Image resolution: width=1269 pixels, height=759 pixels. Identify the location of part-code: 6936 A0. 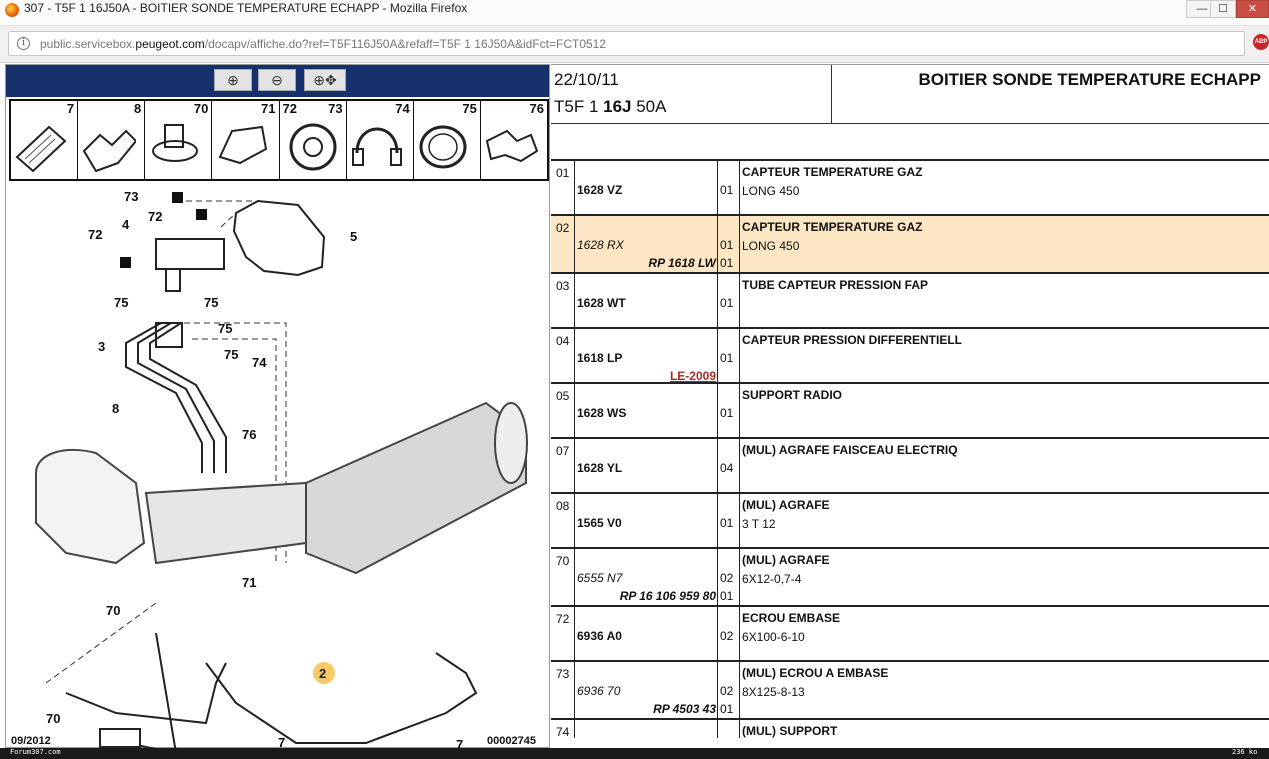
(599, 636).